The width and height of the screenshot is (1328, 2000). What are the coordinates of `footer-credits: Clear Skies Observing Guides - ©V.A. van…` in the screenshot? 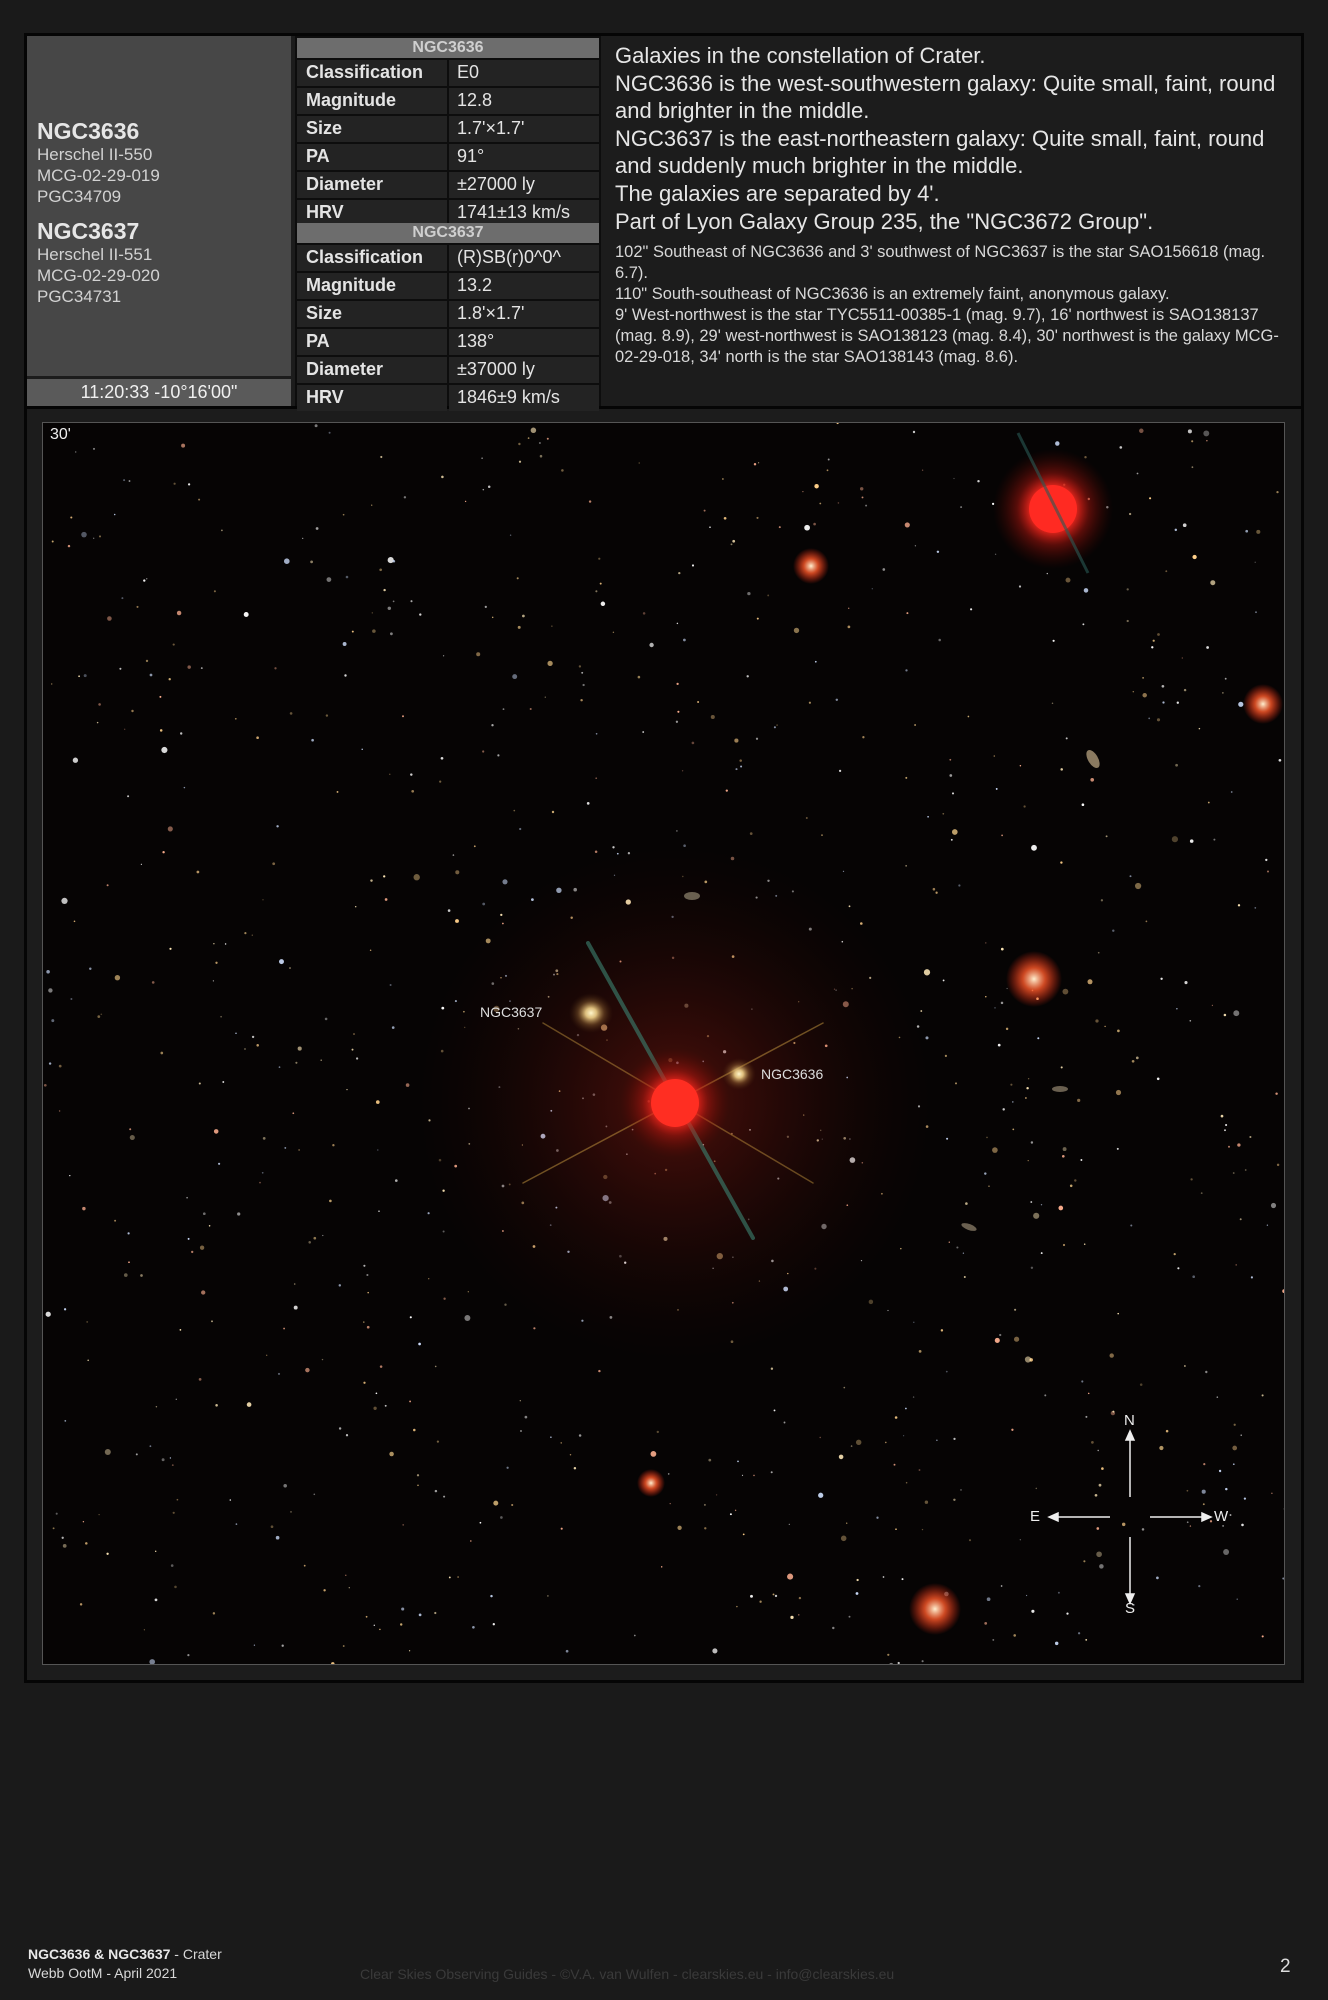 It's located at (627, 1974).